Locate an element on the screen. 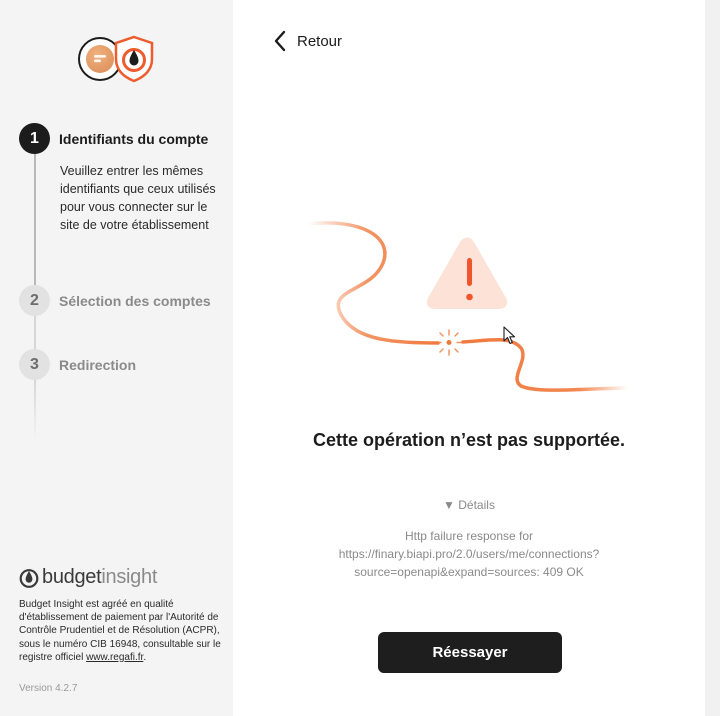 The width and height of the screenshot is (720, 716). brand-wordmark: budgetinsight is located at coordinates (100, 577).